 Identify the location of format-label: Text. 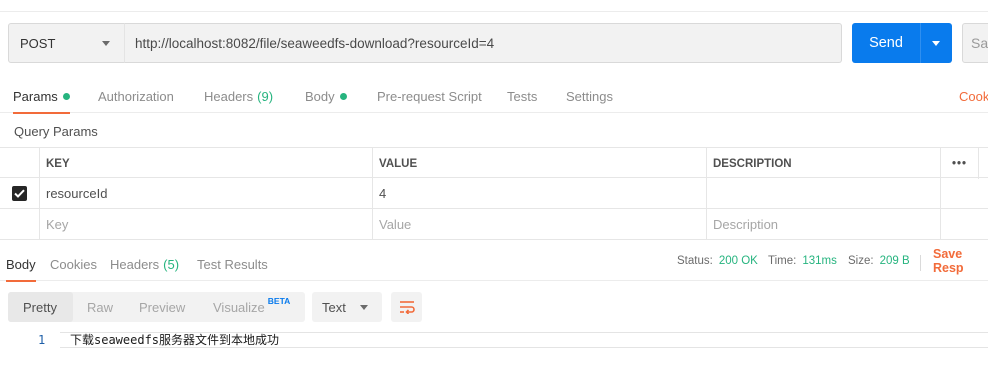
(334, 307).